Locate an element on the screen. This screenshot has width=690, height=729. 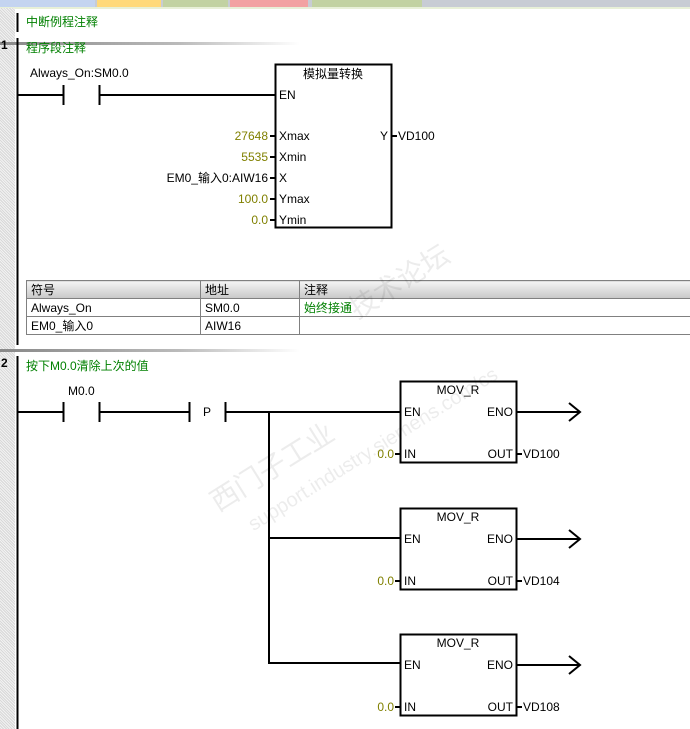
pin-xmin: Xmin is located at coordinates (292, 157).